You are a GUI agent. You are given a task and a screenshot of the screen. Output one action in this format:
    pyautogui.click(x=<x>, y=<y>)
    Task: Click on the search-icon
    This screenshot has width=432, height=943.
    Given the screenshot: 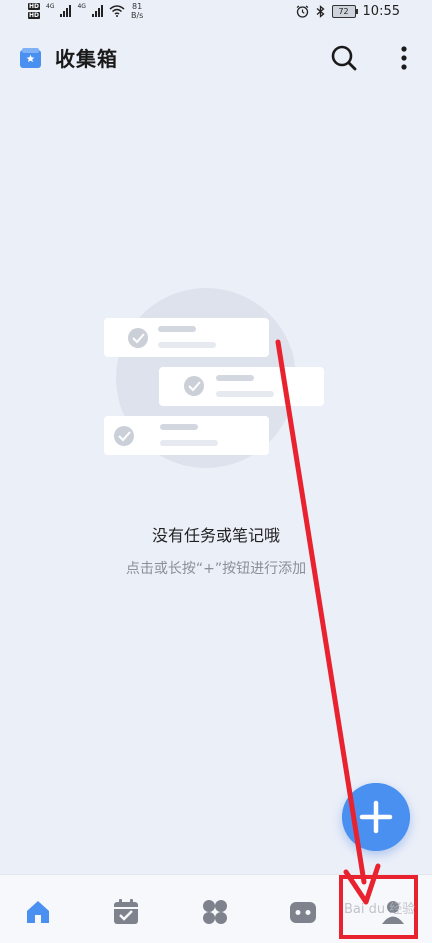 What is the action you would take?
    pyautogui.click(x=344, y=58)
    